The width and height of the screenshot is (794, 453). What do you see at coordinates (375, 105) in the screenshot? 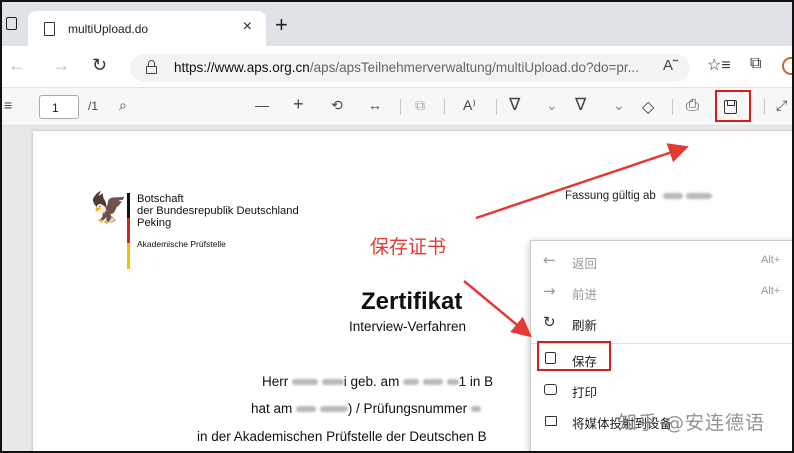
I see `fit-to-width-icon: ↔` at bounding box center [375, 105].